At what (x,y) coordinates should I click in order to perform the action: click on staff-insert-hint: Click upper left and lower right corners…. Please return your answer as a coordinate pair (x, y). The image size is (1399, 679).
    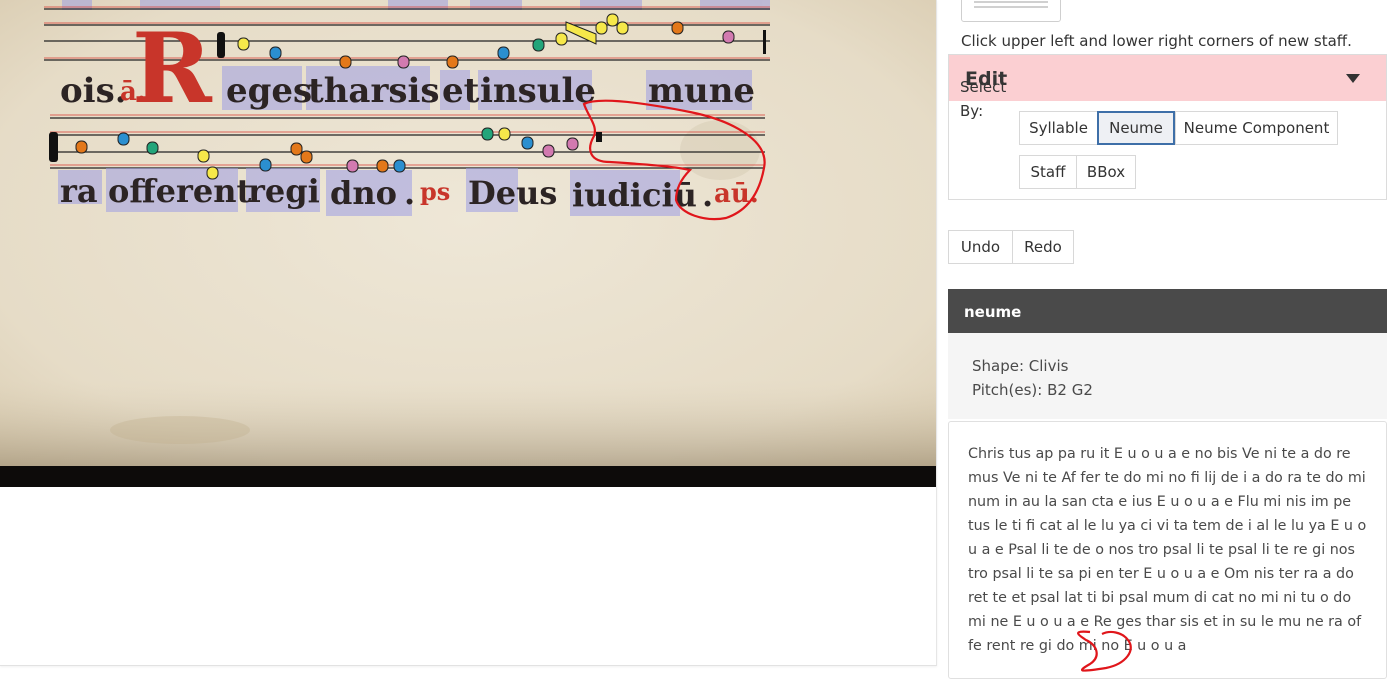
    Looking at the image, I should click on (1156, 41).